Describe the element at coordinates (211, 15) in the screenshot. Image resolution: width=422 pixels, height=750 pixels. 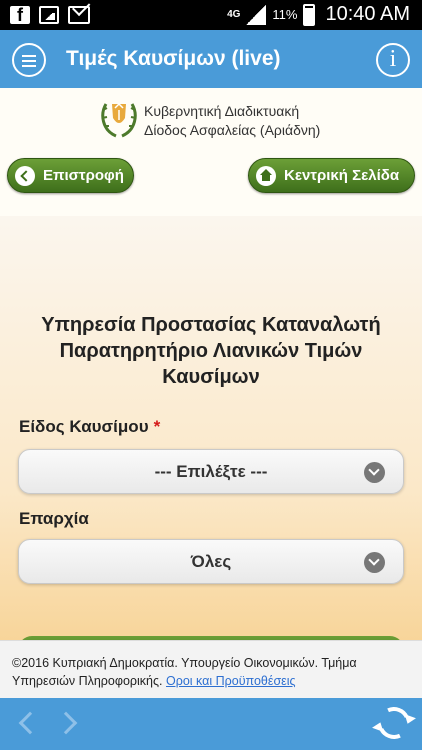
I see `status-bar: 4G 11% 10:40 AM` at that location.